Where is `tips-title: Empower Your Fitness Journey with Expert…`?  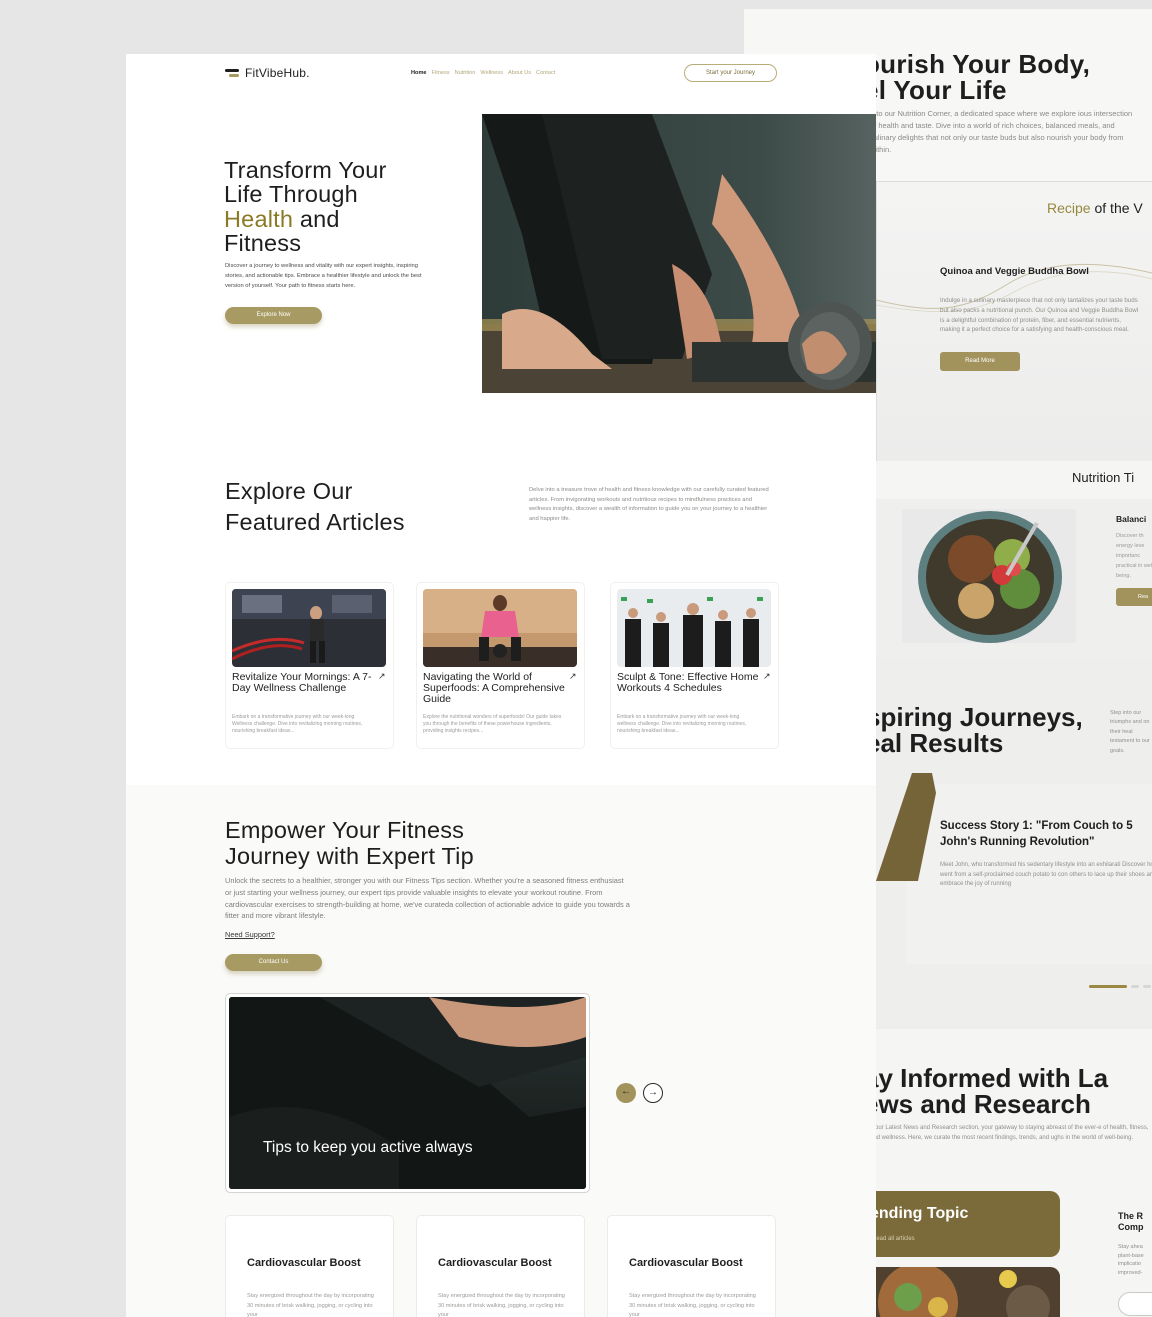 tips-title: Empower Your Fitness Journey with Expert… is located at coordinates (405, 843).